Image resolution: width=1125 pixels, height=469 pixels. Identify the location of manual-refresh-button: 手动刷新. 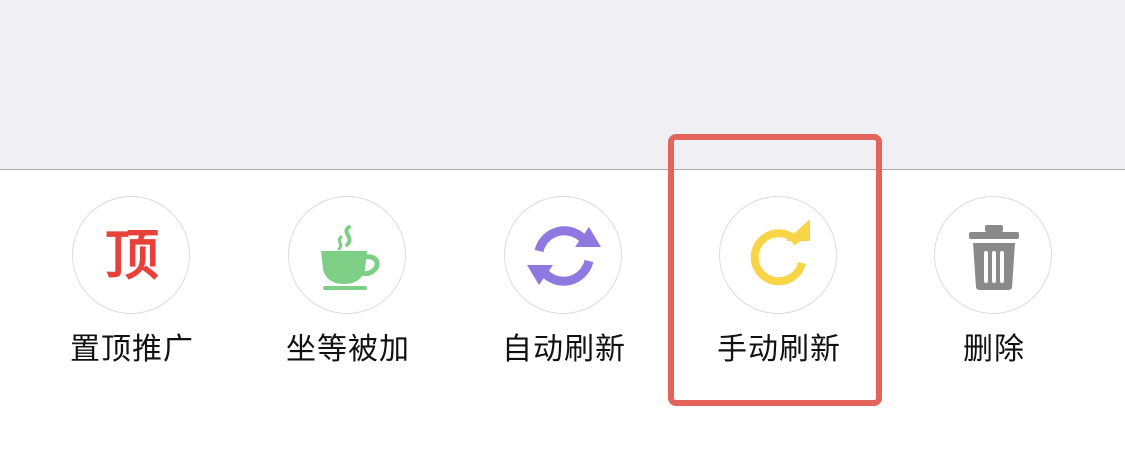
(779, 286).